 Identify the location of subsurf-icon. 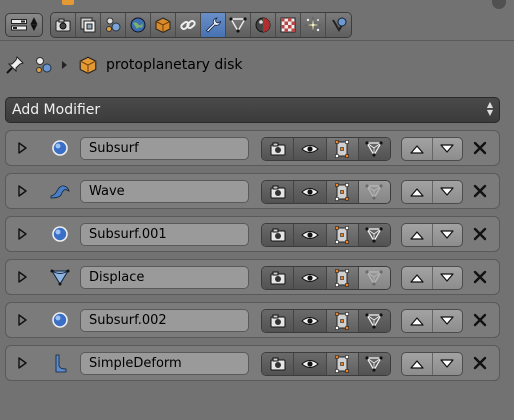
(60, 320).